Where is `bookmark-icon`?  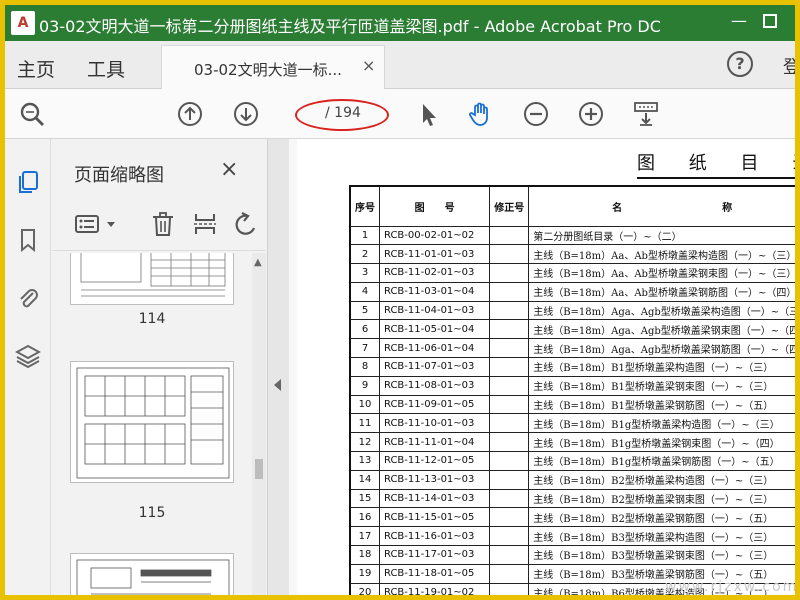
bookmark-icon is located at coordinates (28, 240).